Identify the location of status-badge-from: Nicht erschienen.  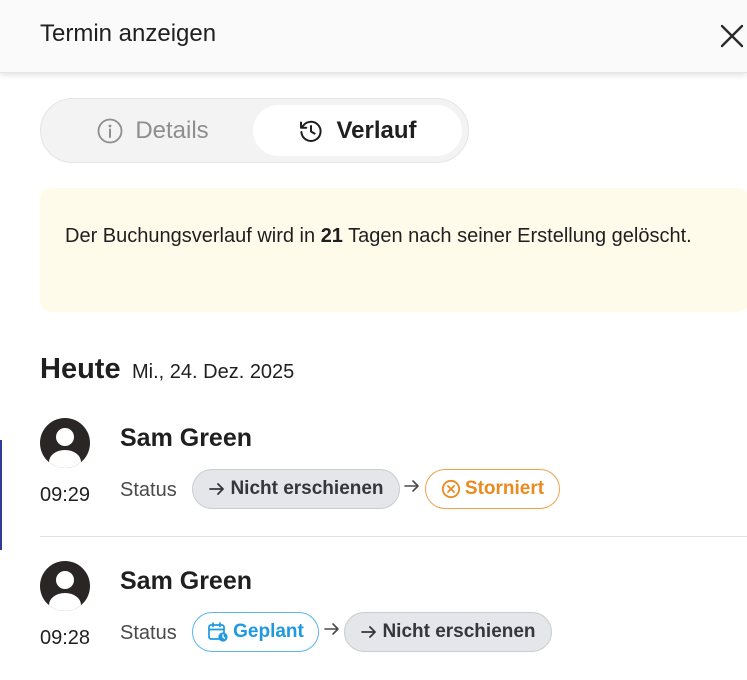
(296, 489).